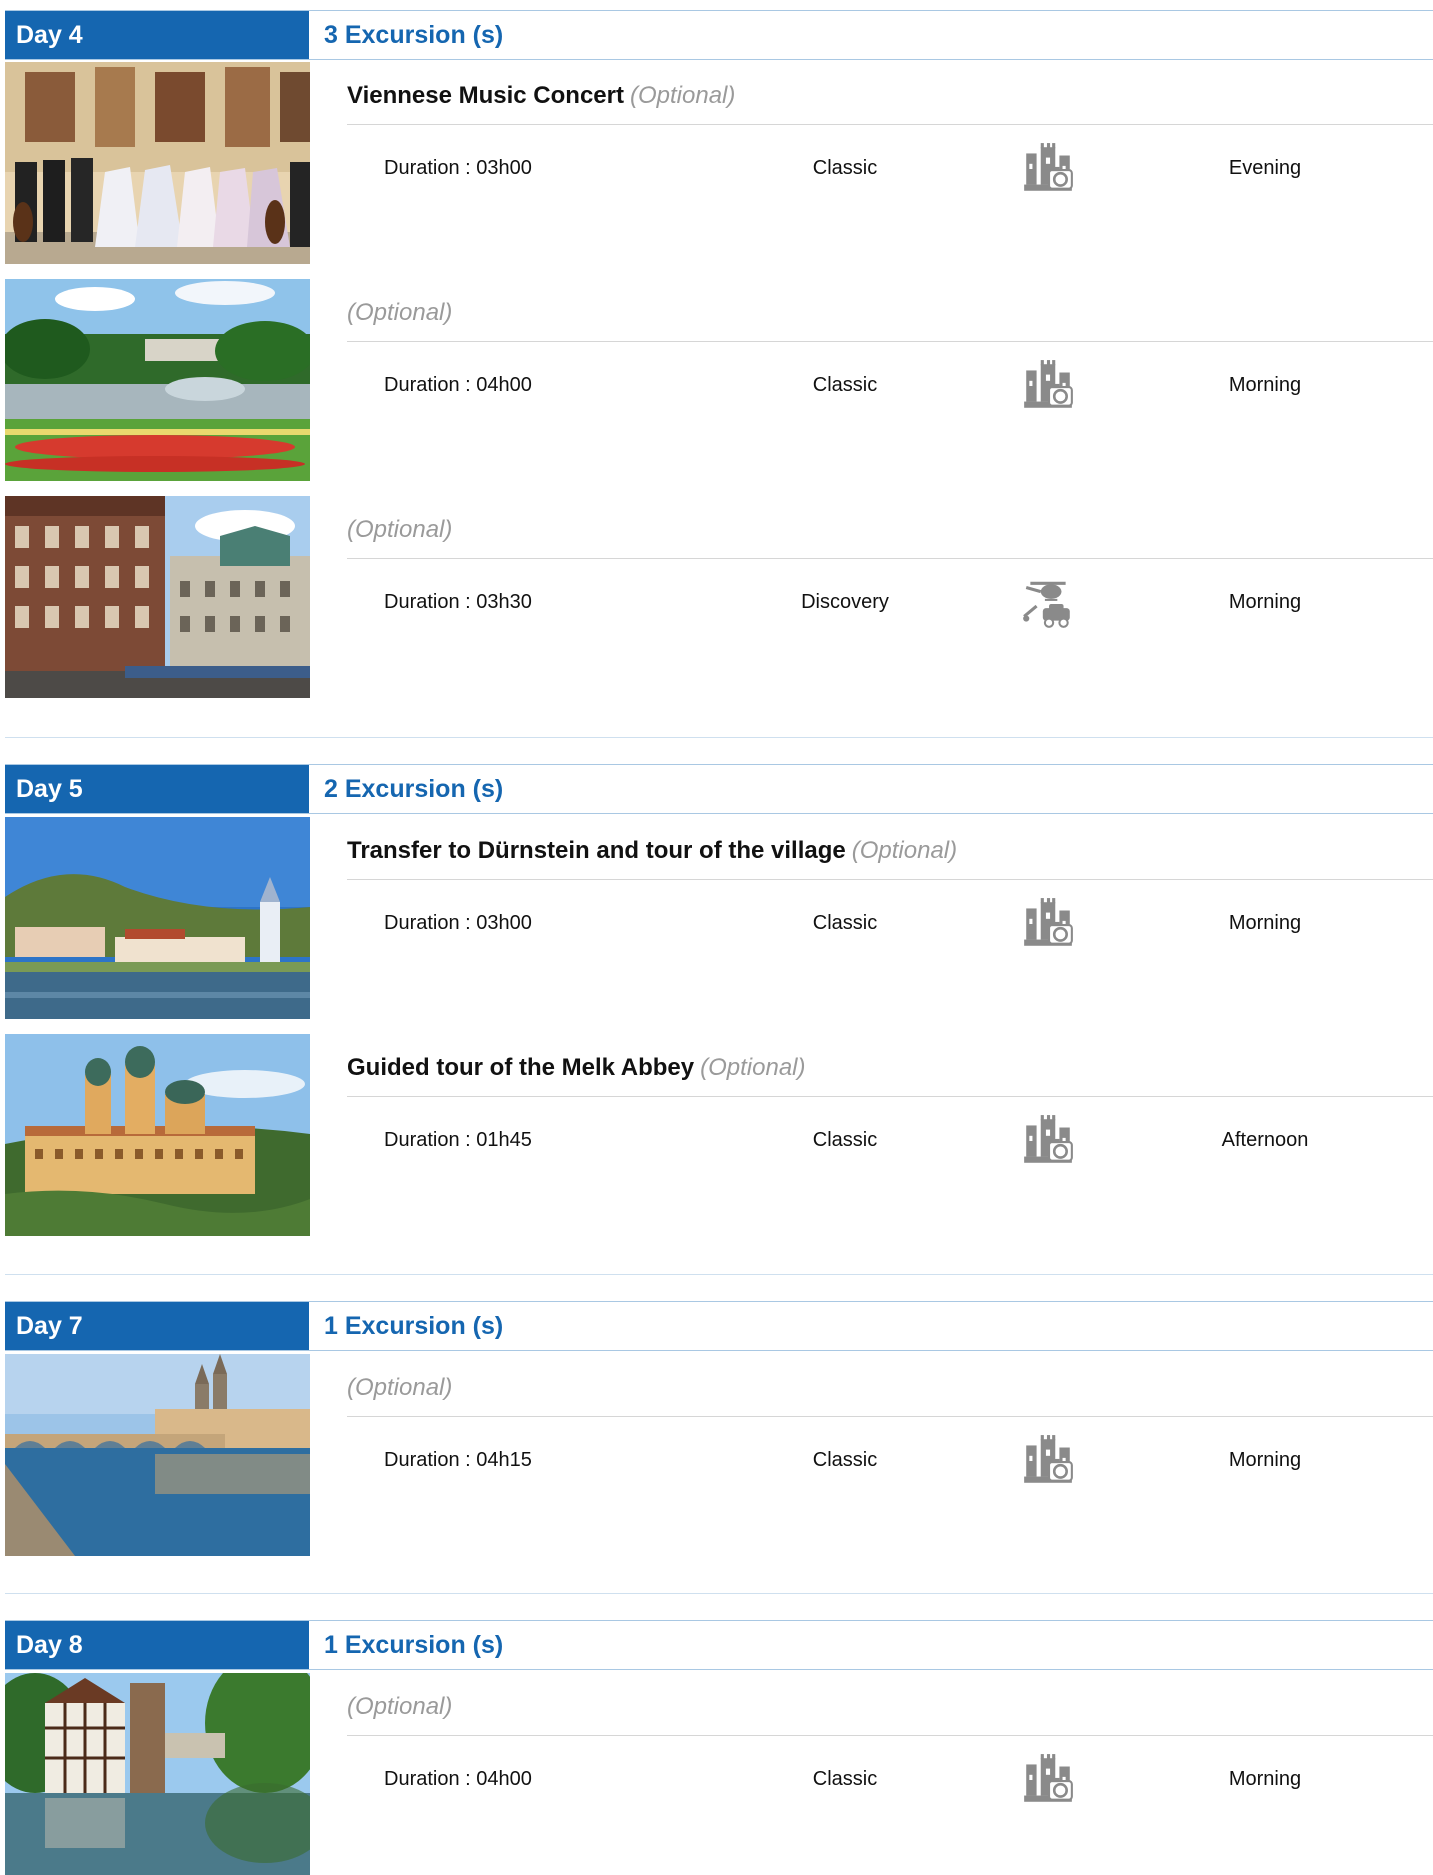  What do you see at coordinates (157, 1645) in the screenshot?
I see `day-label: Day 8` at bounding box center [157, 1645].